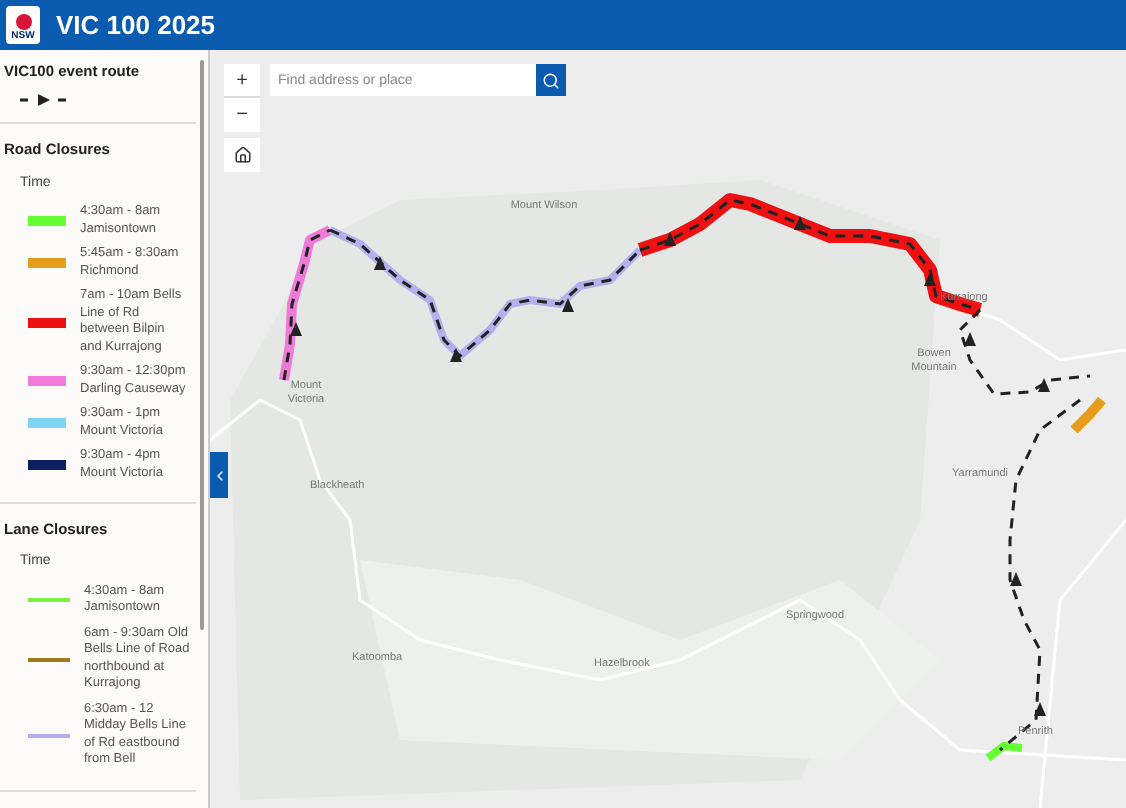  I want to click on app-title: VIC 100 2025, so click(136, 25).